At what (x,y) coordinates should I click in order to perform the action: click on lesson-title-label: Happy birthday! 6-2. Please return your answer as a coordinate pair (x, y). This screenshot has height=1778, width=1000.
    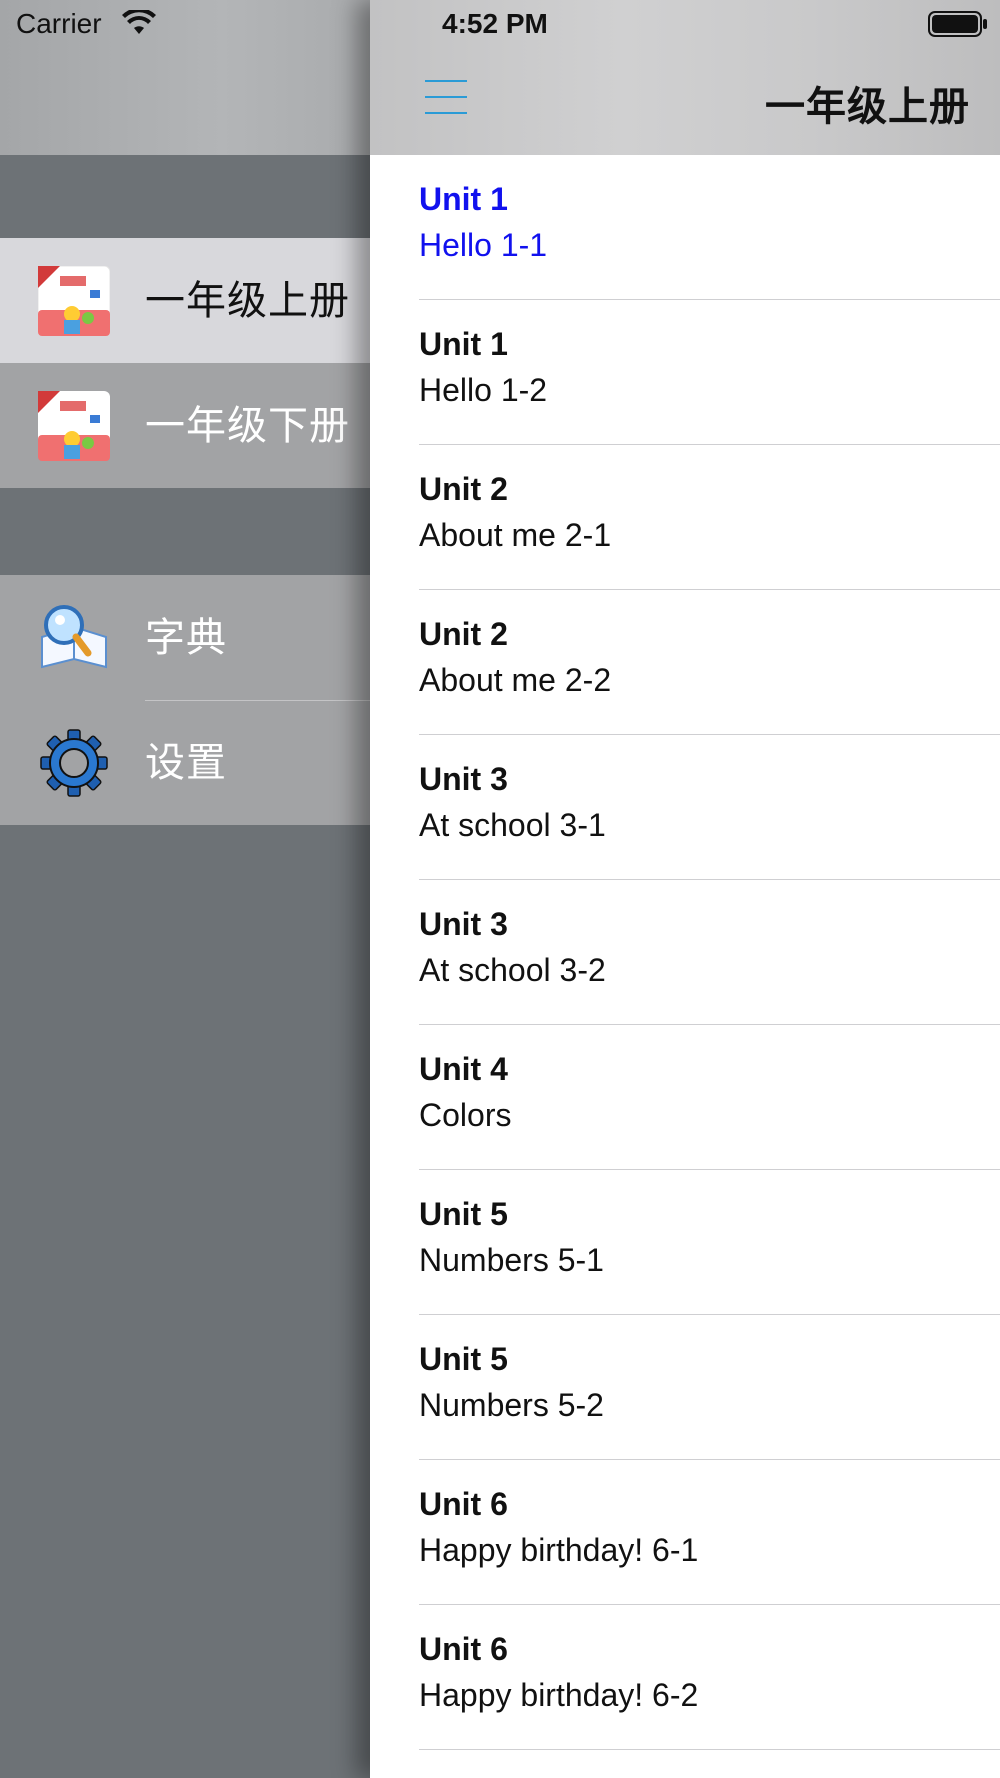
    Looking at the image, I should click on (559, 1695).